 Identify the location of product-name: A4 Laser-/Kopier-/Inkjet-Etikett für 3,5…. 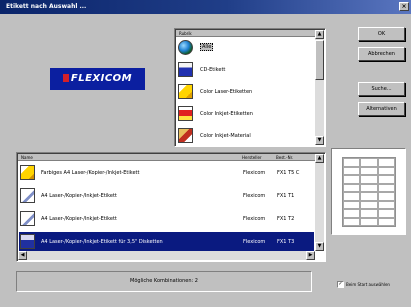
(102, 242).